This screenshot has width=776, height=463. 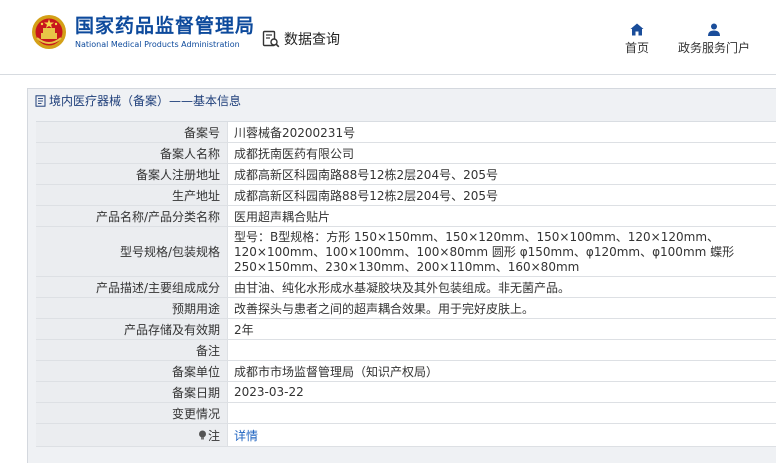 What do you see at coordinates (49, 32) in the screenshot?
I see `national-emblem-icon` at bounding box center [49, 32].